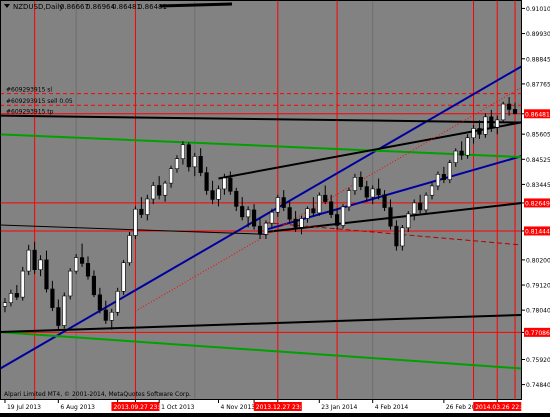 This screenshot has width=550, height=417. Describe the element at coordinates (538, 84) in the screenshot. I see `price-tick-label: 0.87765` at that location.